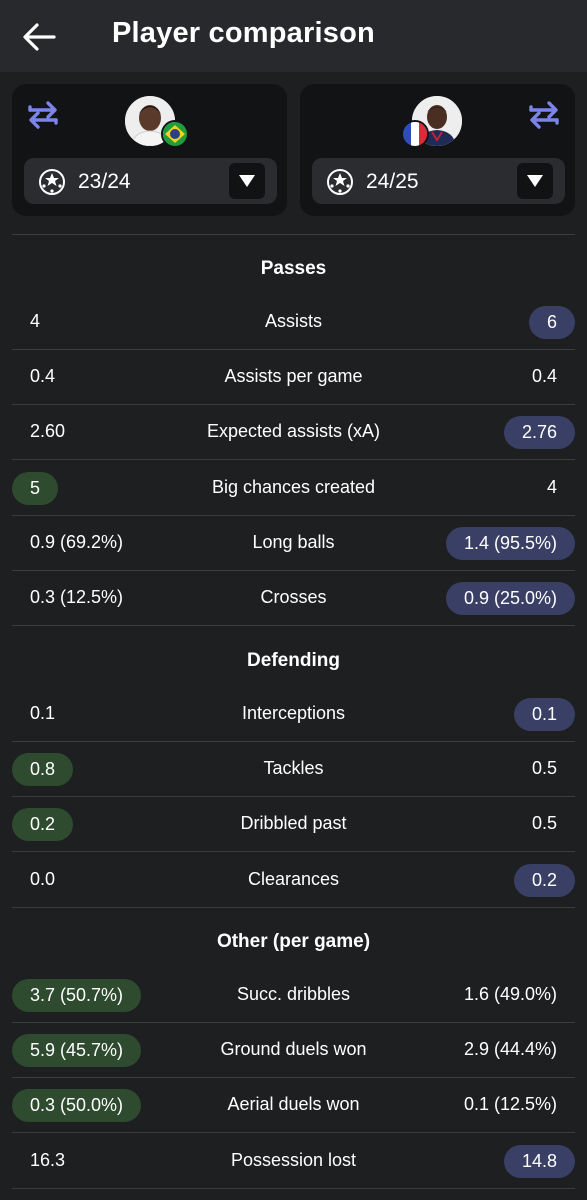  What do you see at coordinates (35, 321) in the screenshot?
I see `stat-value-left: 4` at bounding box center [35, 321].